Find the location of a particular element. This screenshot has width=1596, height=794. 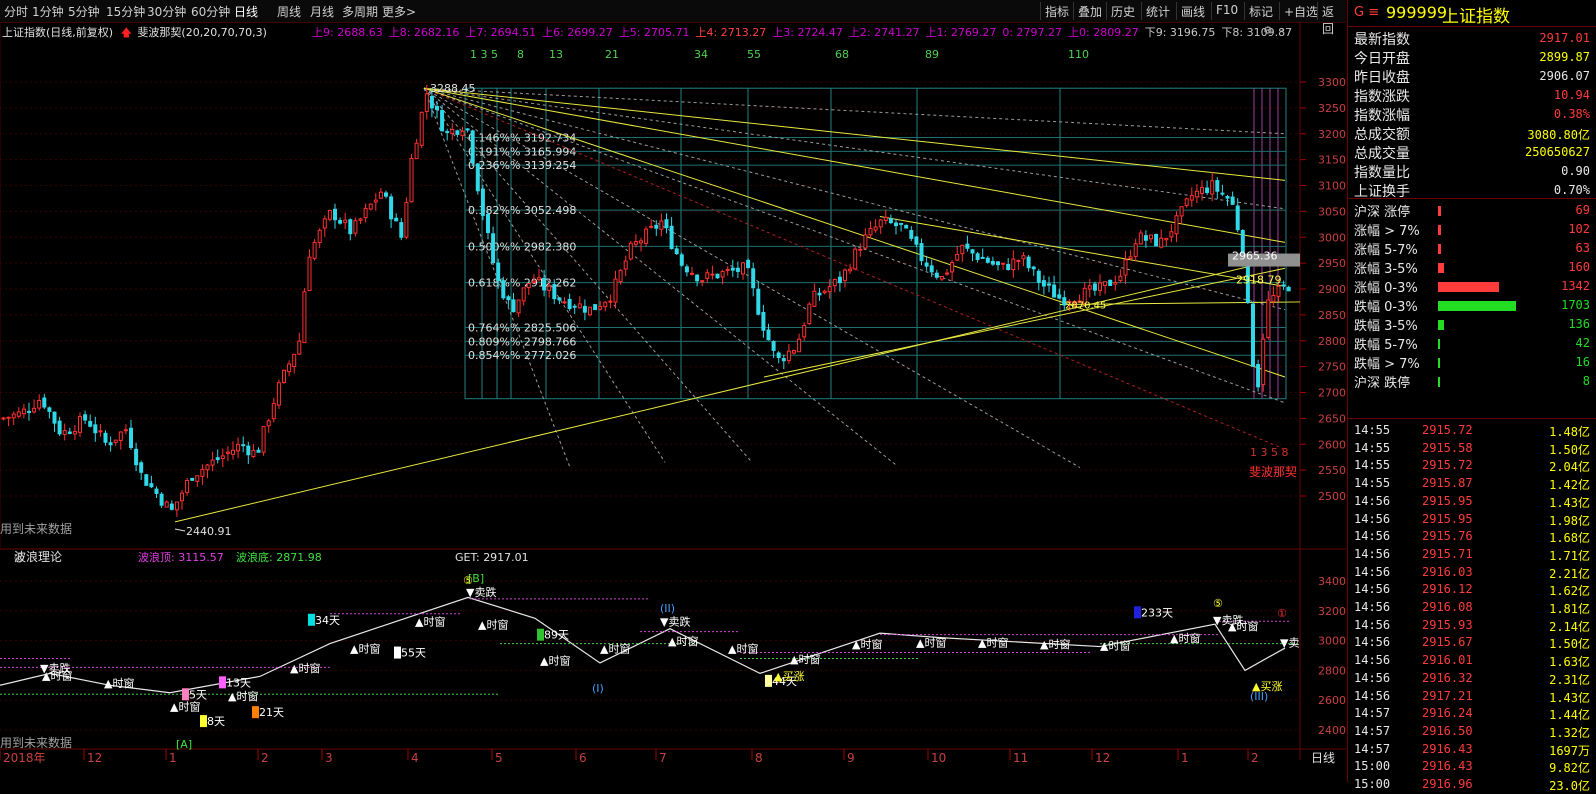

period-tab-2: 5分钟 is located at coordinates (84, 11).